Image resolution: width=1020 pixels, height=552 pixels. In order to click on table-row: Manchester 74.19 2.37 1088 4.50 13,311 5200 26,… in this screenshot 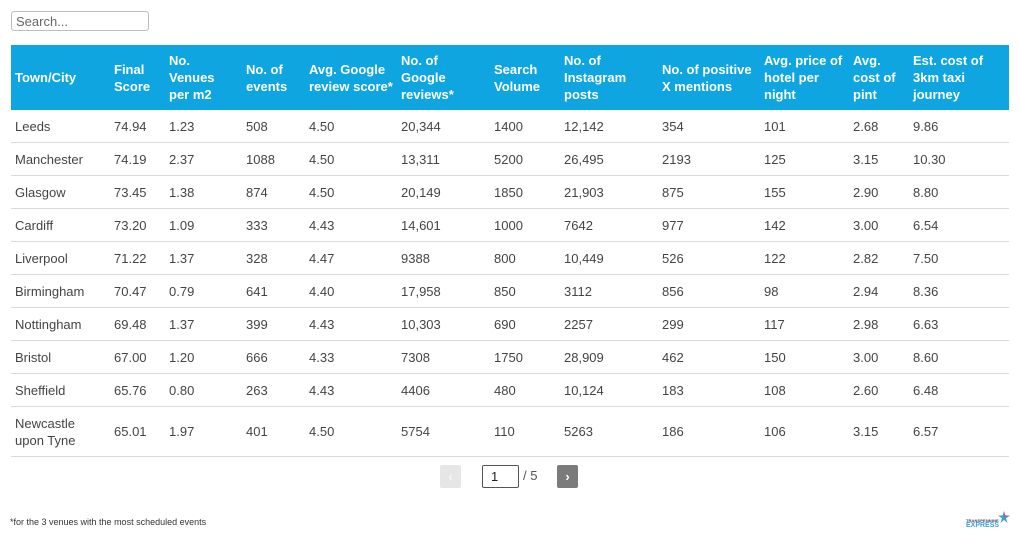, I will do `click(510, 159)`.